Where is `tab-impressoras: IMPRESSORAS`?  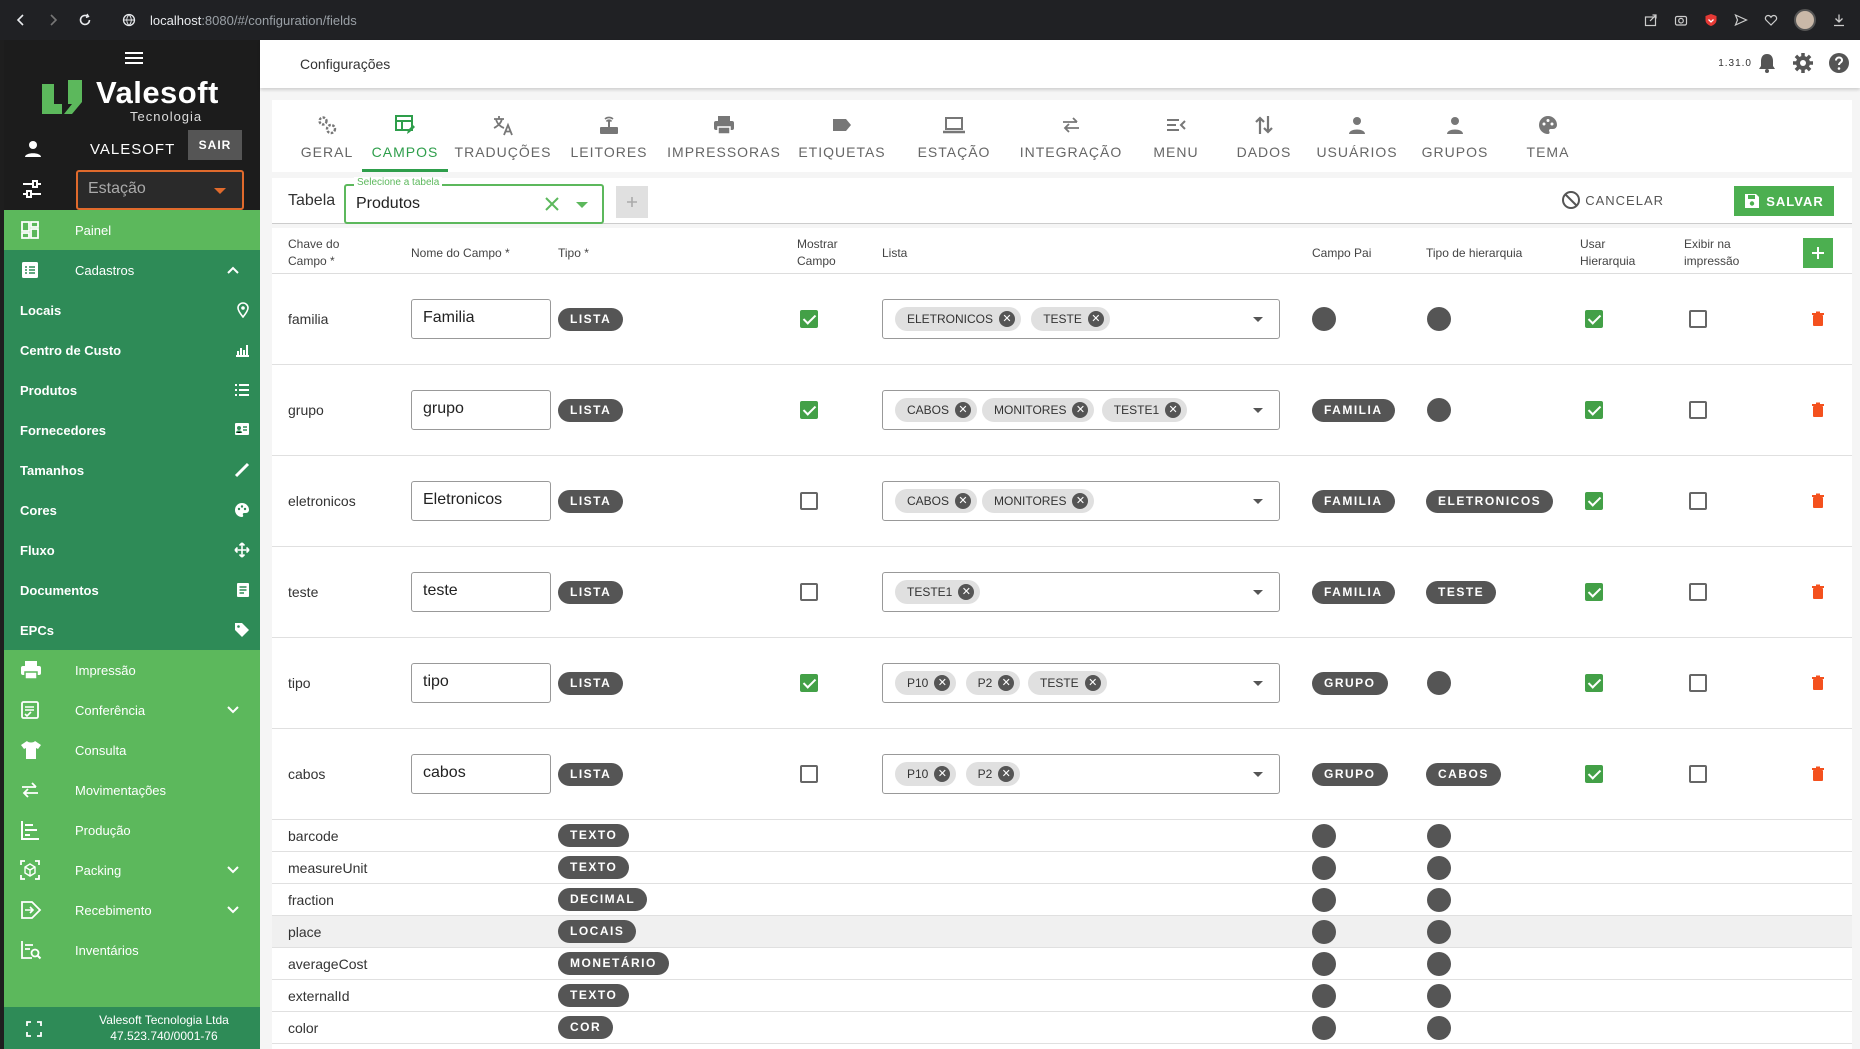 tab-impressoras: IMPRESSORAS is located at coordinates (724, 136).